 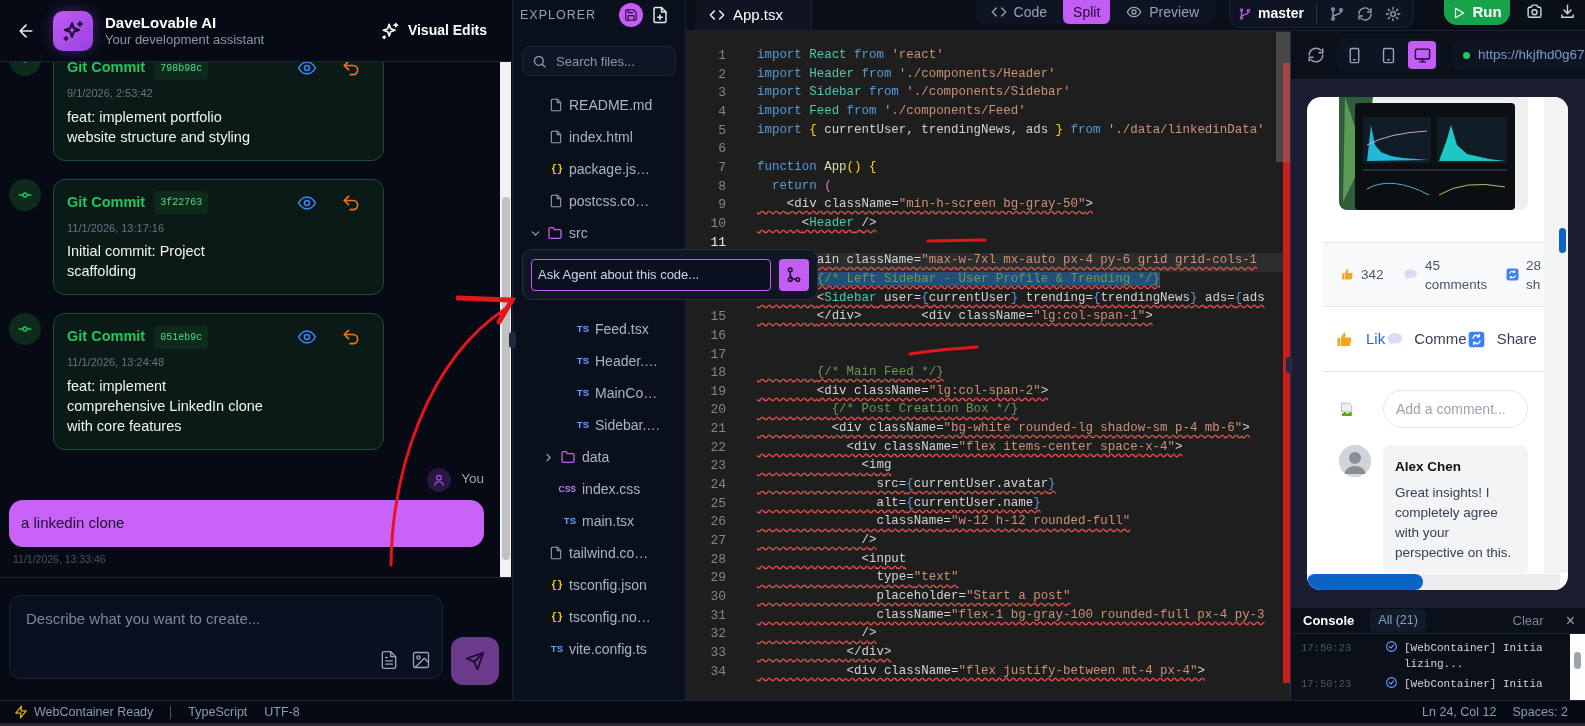 What do you see at coordinates (181, 202) in the screenshot?
I see `commit-hash: 3f22763` at bounding box center [181, 202].